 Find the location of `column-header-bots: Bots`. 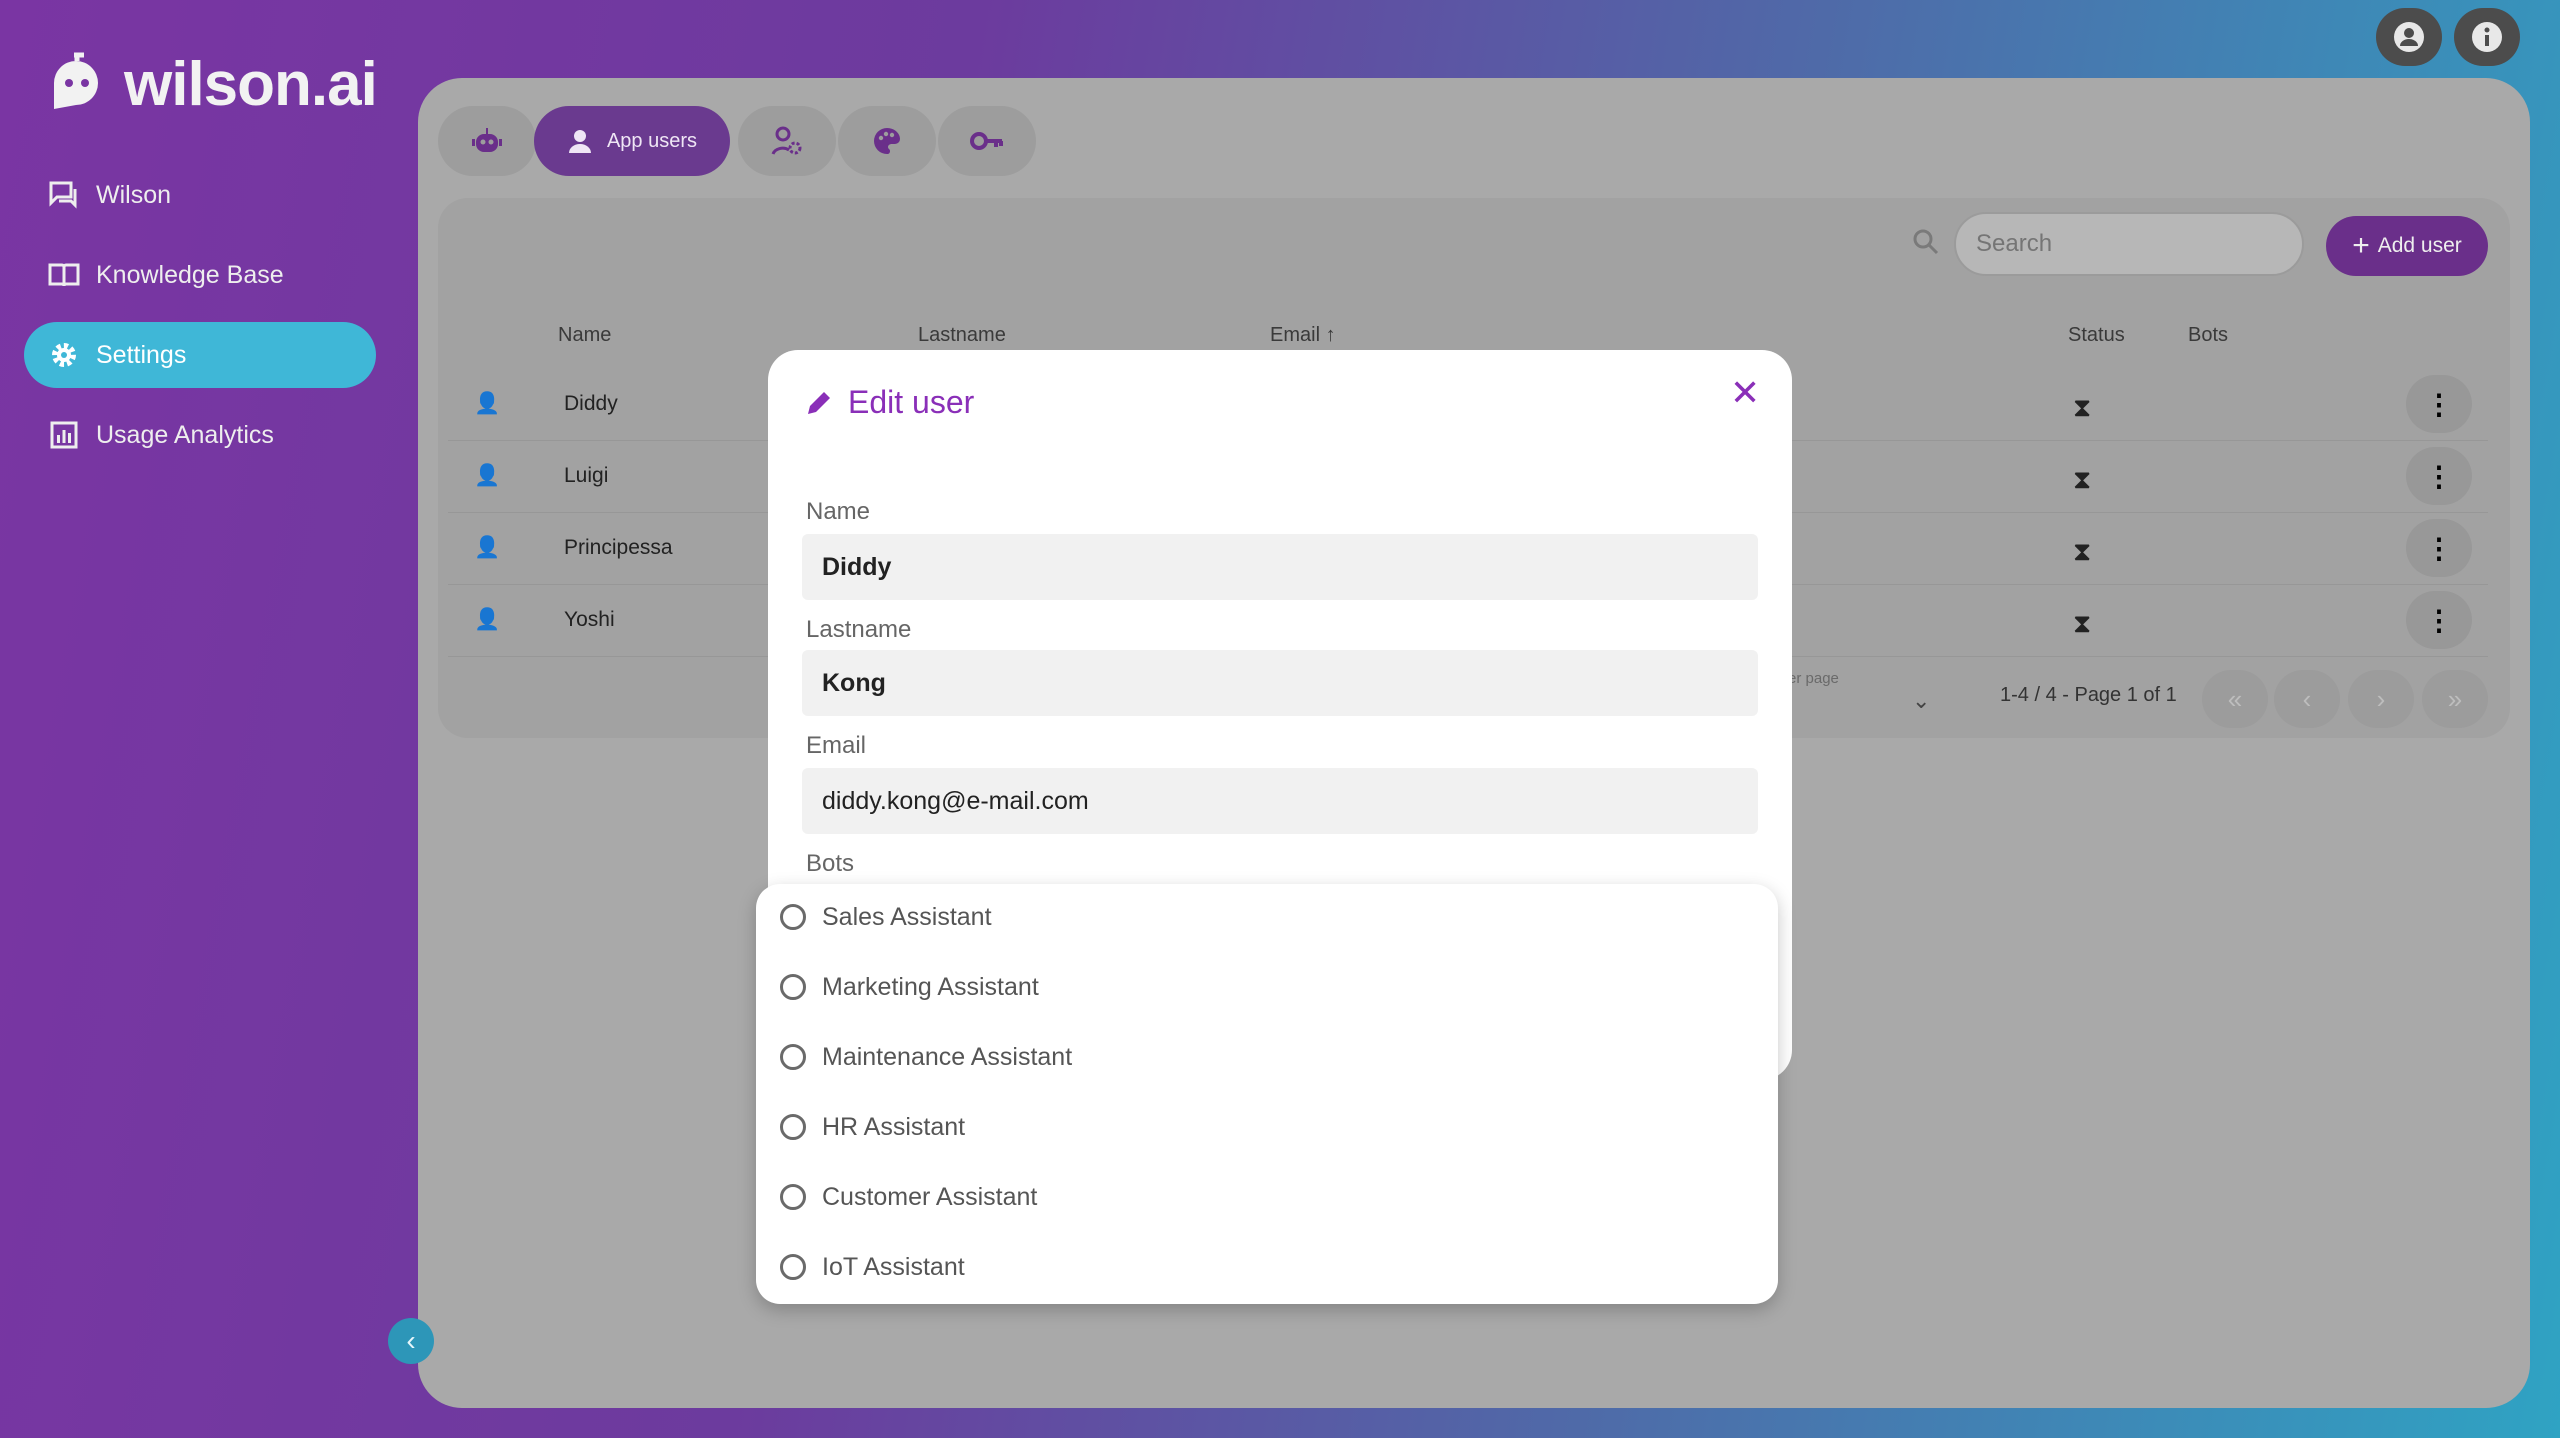

column-header-bots: Bots is located at coordinates (2208, 335).